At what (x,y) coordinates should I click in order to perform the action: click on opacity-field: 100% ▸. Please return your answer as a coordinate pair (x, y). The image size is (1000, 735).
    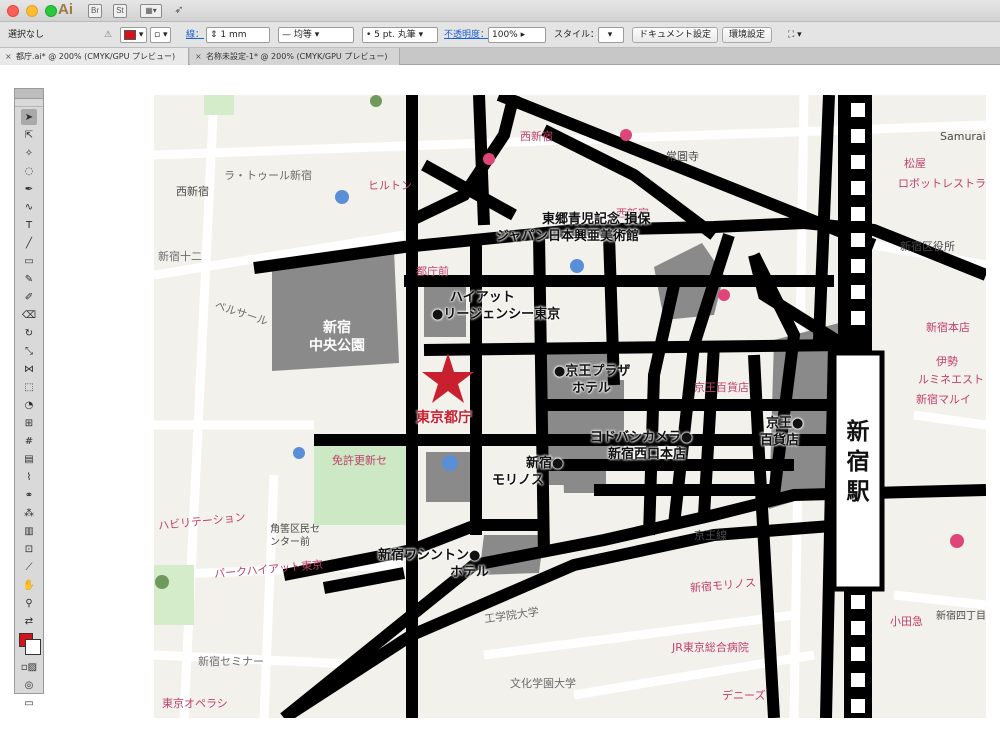
    Looking at the image, I should click on (517, 35).